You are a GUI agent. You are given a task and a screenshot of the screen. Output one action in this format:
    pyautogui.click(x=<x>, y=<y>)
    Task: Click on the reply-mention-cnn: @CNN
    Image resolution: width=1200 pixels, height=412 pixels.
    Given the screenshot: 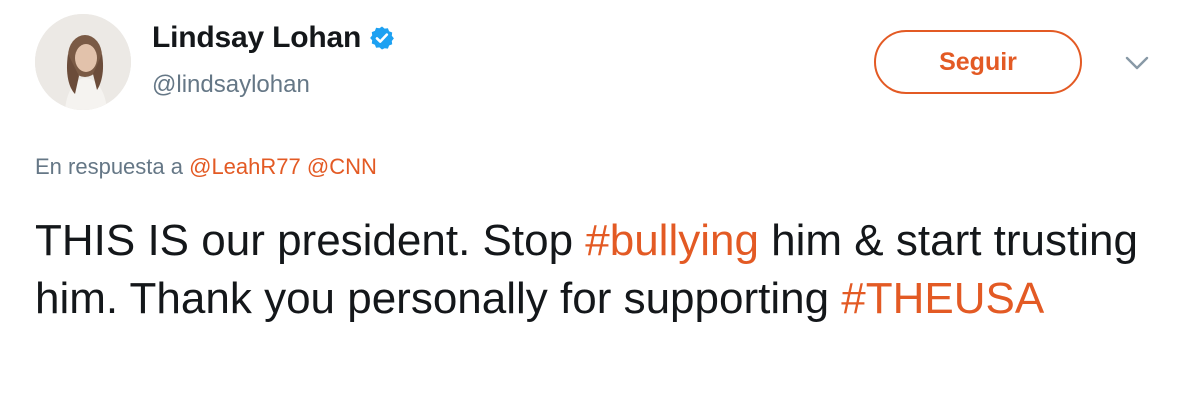 What is the action you would take?
    pyautogui.click(x=342, y=166)
    